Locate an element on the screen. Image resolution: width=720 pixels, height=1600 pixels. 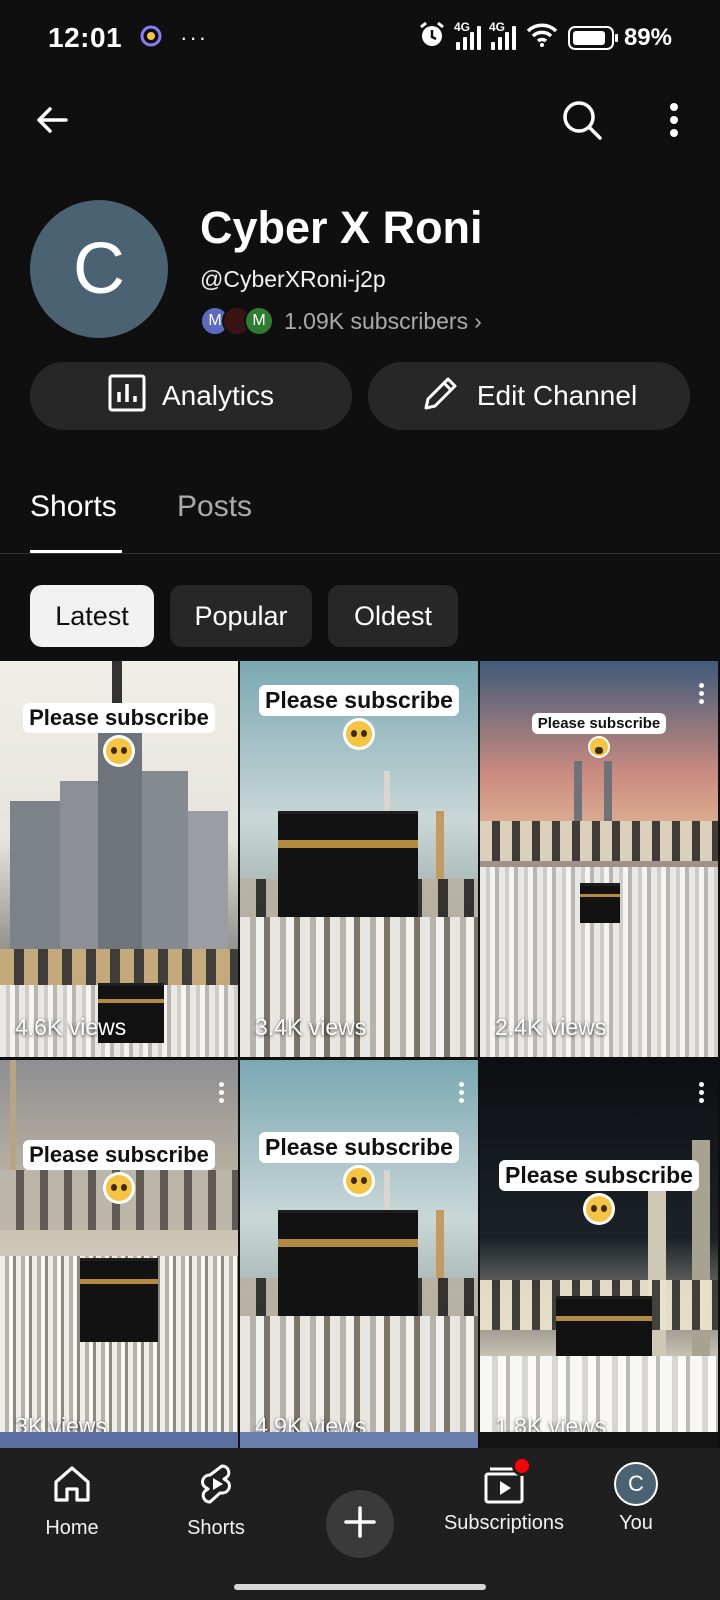
pencil-icon is located at coordinates (441, 396).